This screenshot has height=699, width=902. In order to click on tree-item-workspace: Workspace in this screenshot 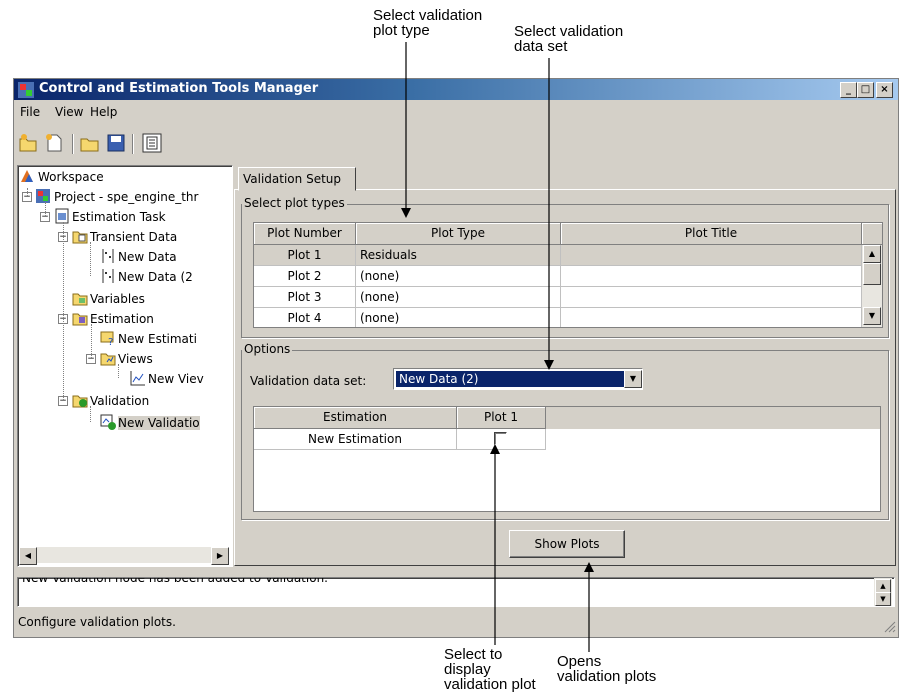, I will do `click(71, 177)`.